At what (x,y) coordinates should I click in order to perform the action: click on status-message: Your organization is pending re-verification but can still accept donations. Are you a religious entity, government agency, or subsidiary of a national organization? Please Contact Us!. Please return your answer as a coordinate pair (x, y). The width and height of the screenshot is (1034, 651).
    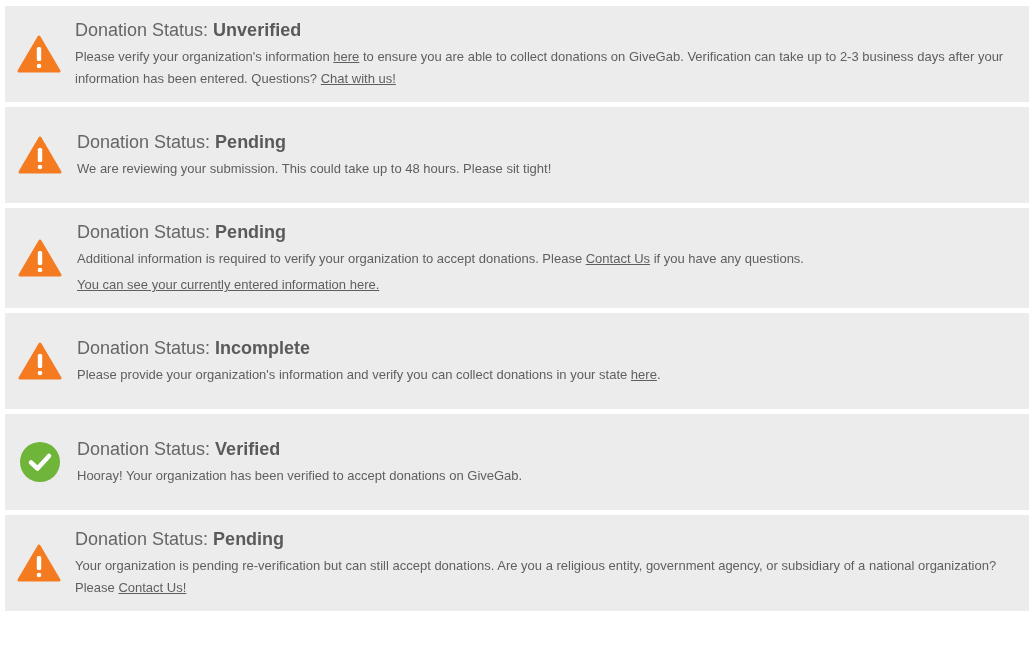
    Looking at the image, I should click on (536, 577).